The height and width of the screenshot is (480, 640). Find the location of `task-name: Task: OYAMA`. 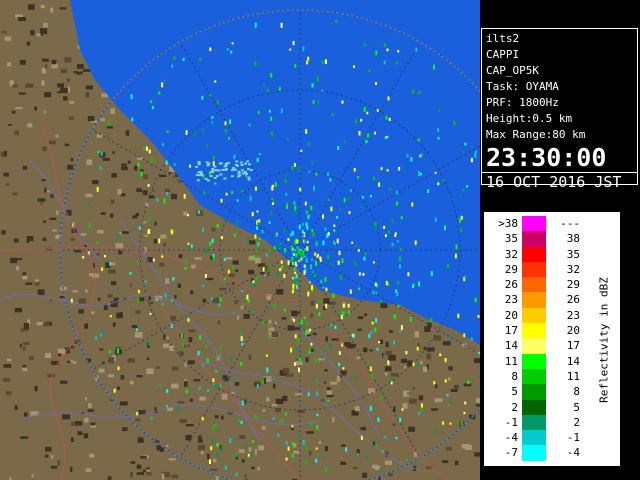

task-name: Task: OYAMA is located at coordinates (522, 86).